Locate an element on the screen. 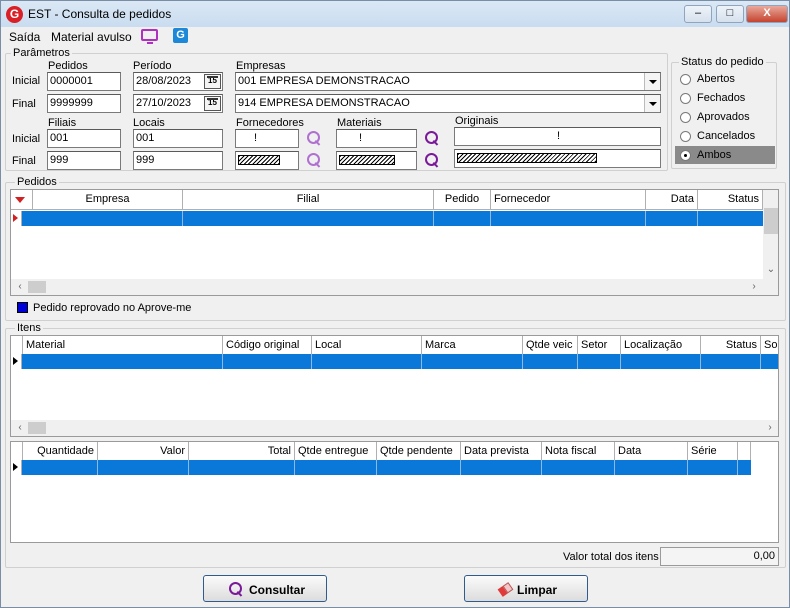  original-inicial-input: ! is located at coordinates (557, 136).